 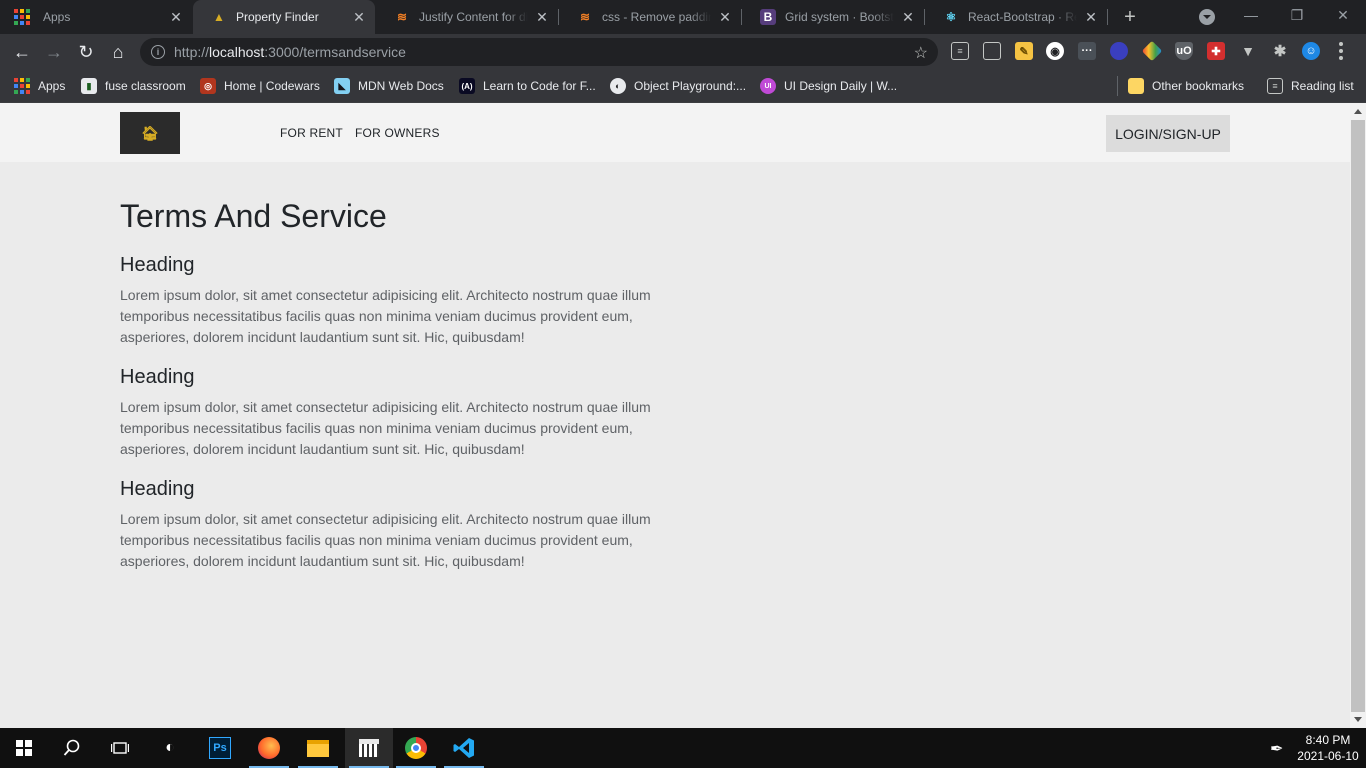 What do you see at coordinates (1328, 740) in the screenshot?
I see `clock-time: 8:40 PM` at bounding box center [1328, 740].